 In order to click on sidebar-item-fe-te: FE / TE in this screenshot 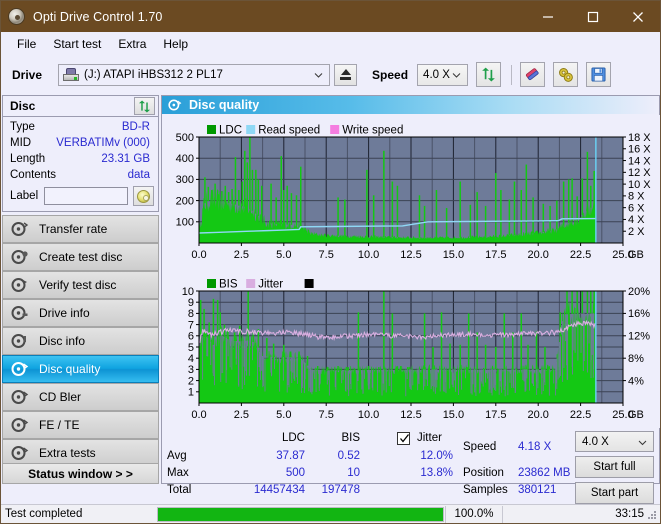, I will do `click(80, 425)`.